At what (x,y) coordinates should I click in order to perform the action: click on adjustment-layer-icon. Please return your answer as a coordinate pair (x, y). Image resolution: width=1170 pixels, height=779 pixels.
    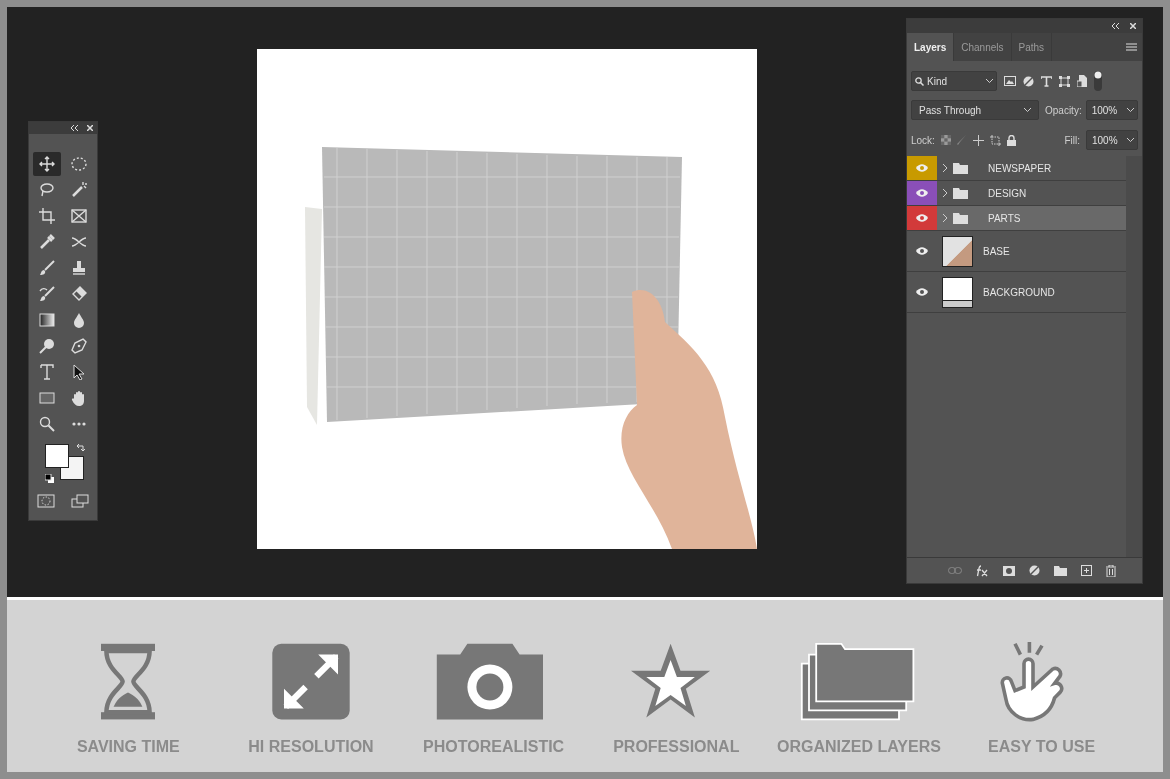
    Looking at the image, I should click on (1034, 570).